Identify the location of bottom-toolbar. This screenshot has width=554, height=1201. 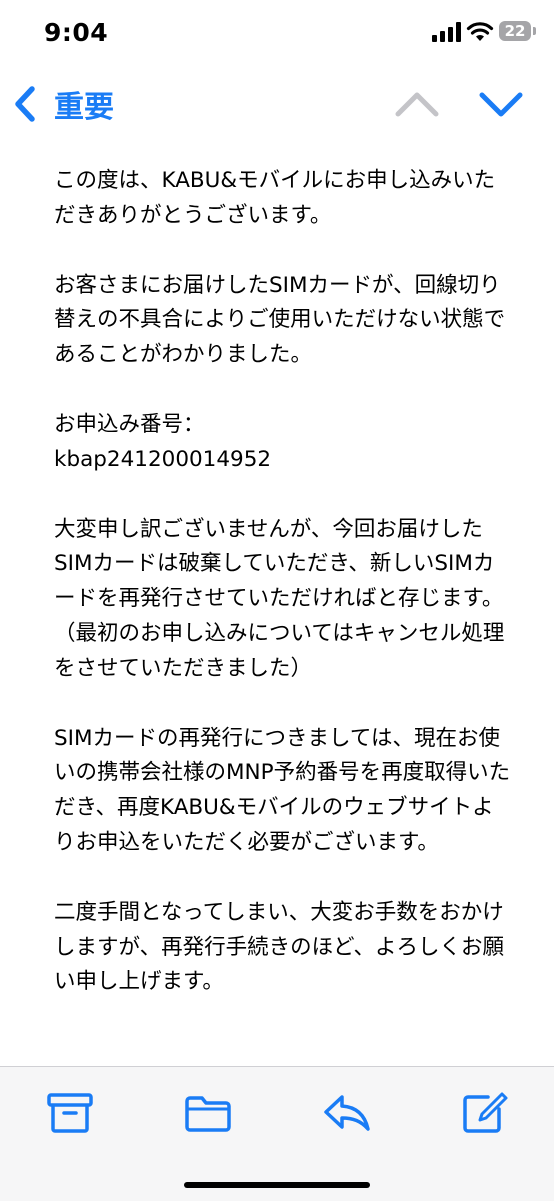
(277, 1133).